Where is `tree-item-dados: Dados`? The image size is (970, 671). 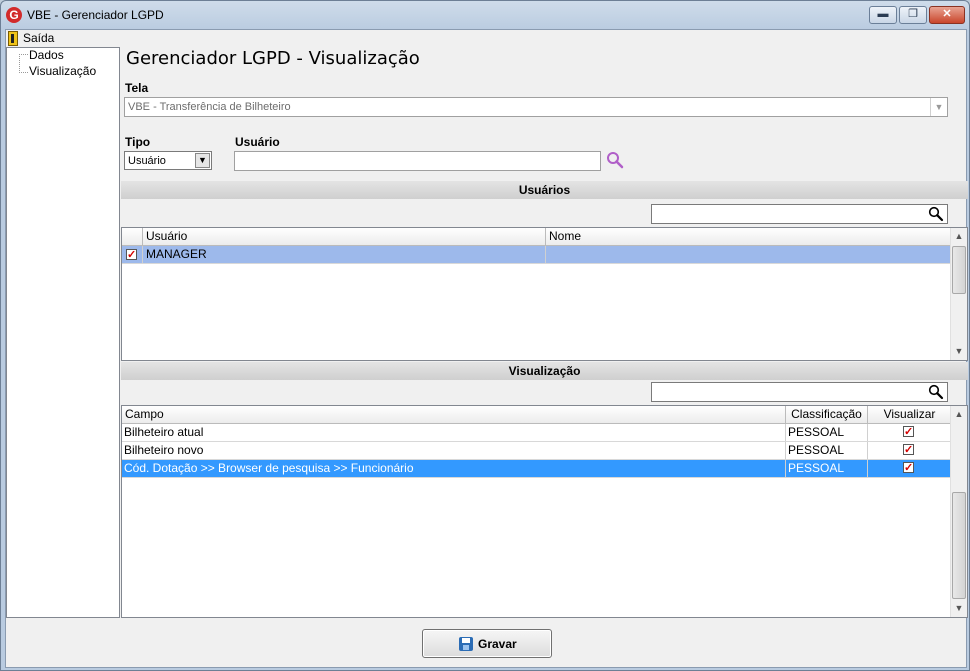 tree-item-dados: Dados is located at coordinates (46, 55).